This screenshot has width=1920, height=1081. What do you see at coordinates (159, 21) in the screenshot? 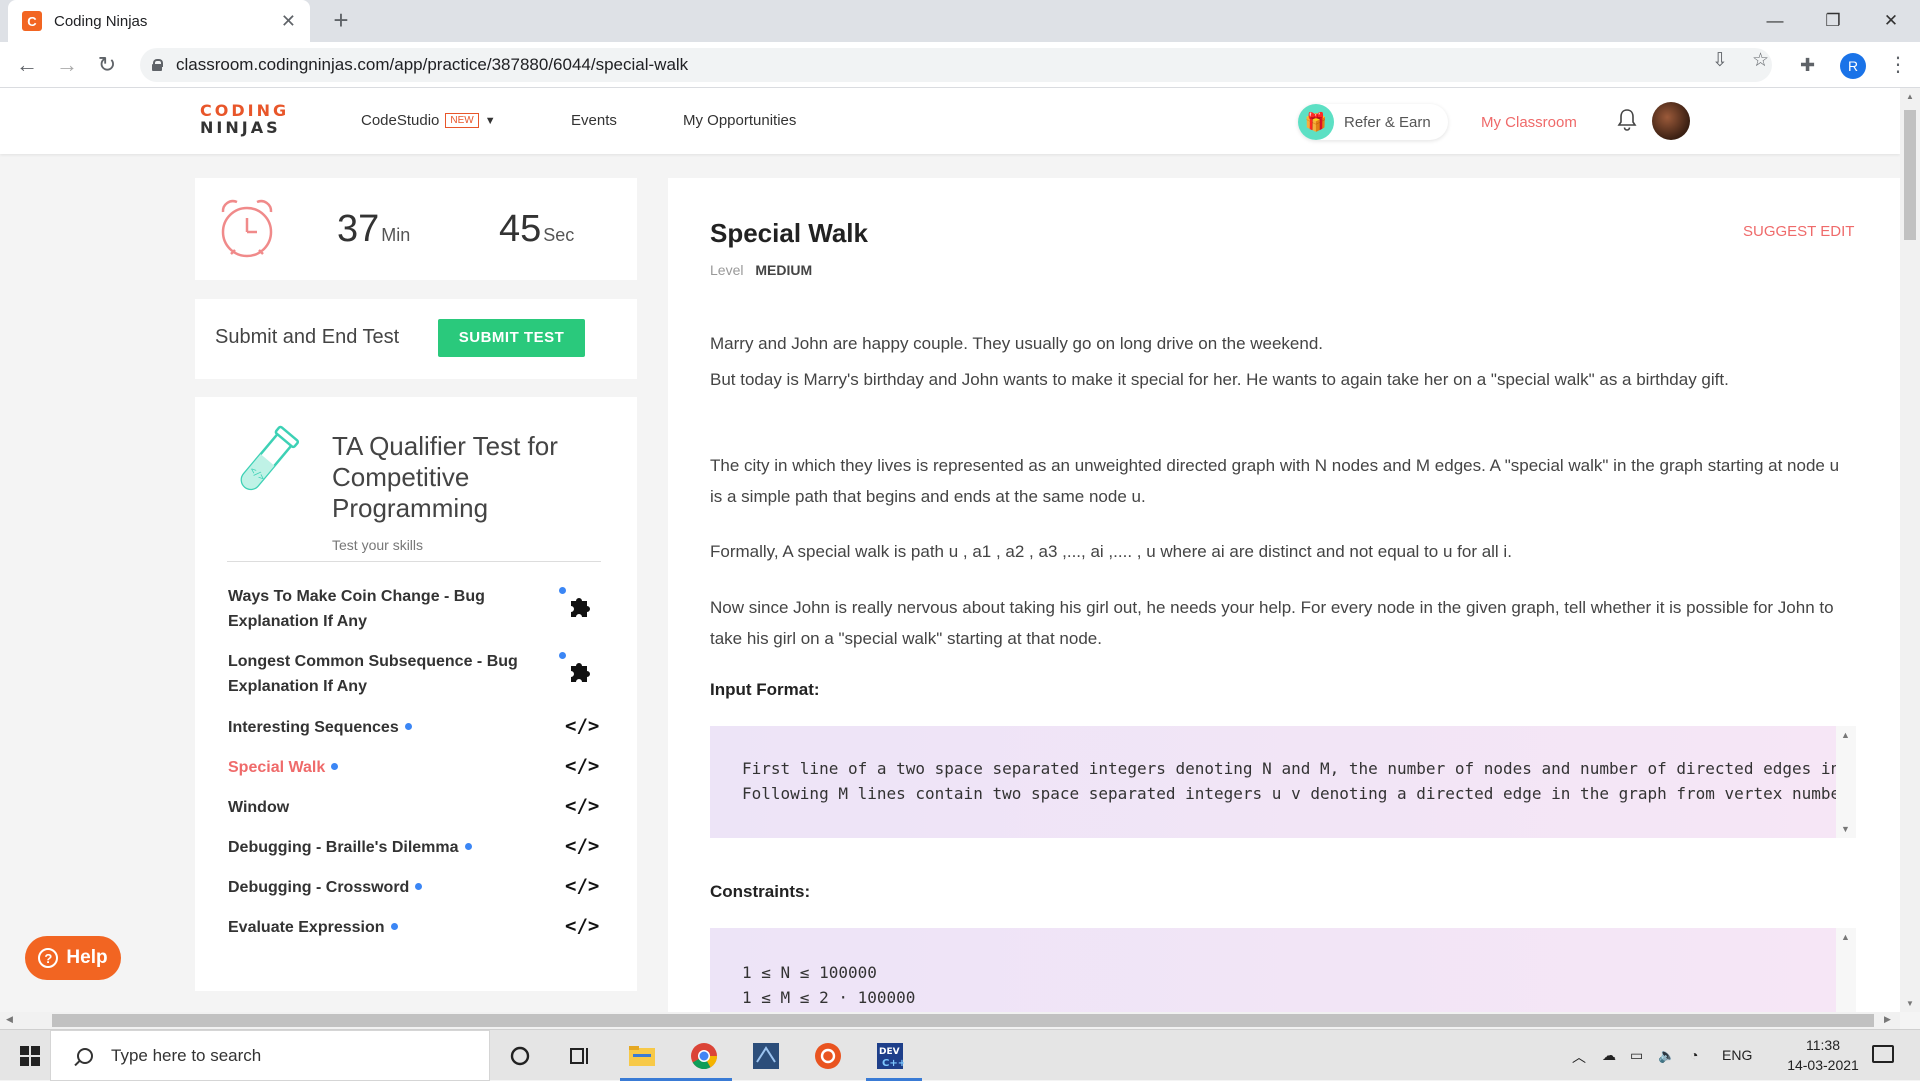
I see `browser-tab: C Coding Ninjas ✕` at bounding box center [159, 21].